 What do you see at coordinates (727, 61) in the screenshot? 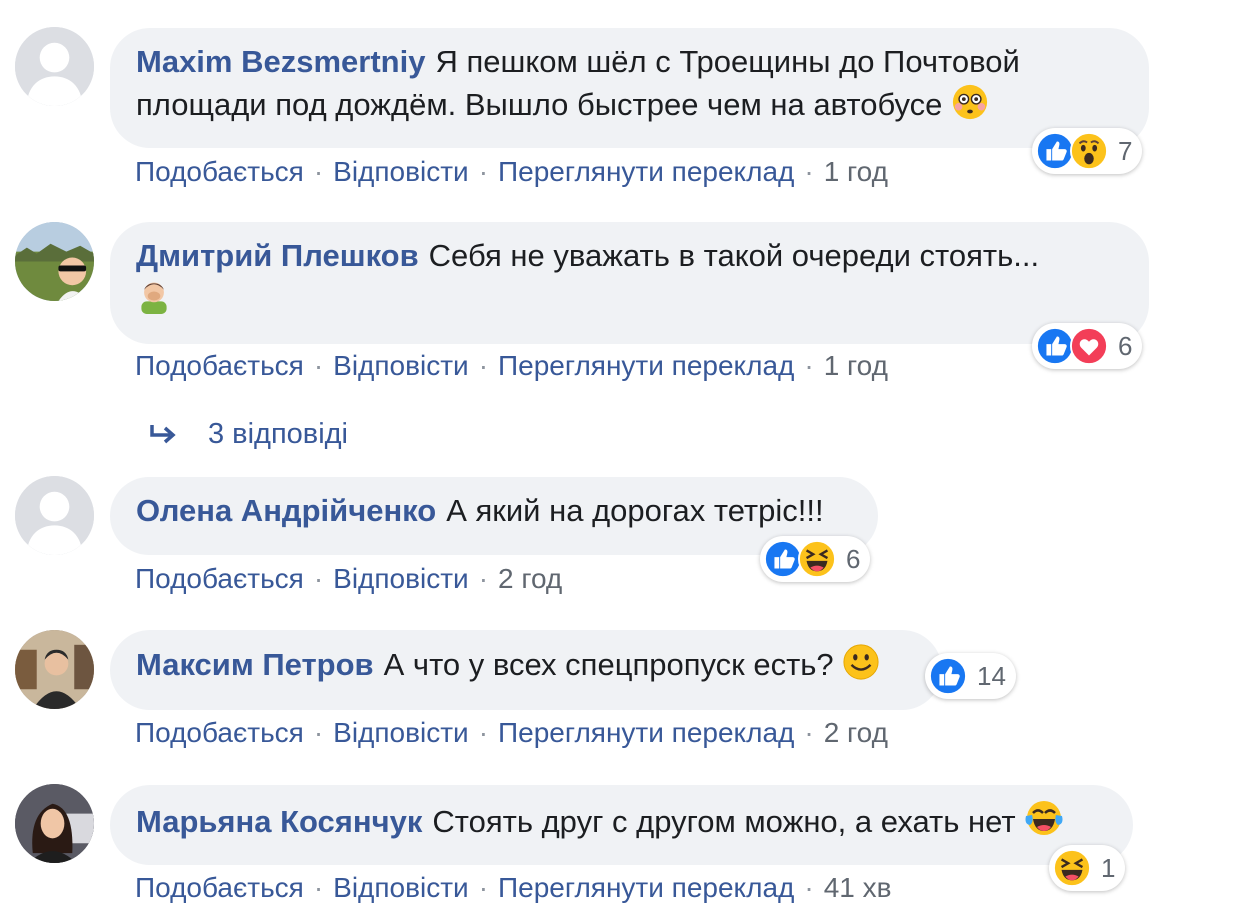
I see `comment-text: Я пешком шёл с Троещины до Почтовой` at bounding box center [727, 61].